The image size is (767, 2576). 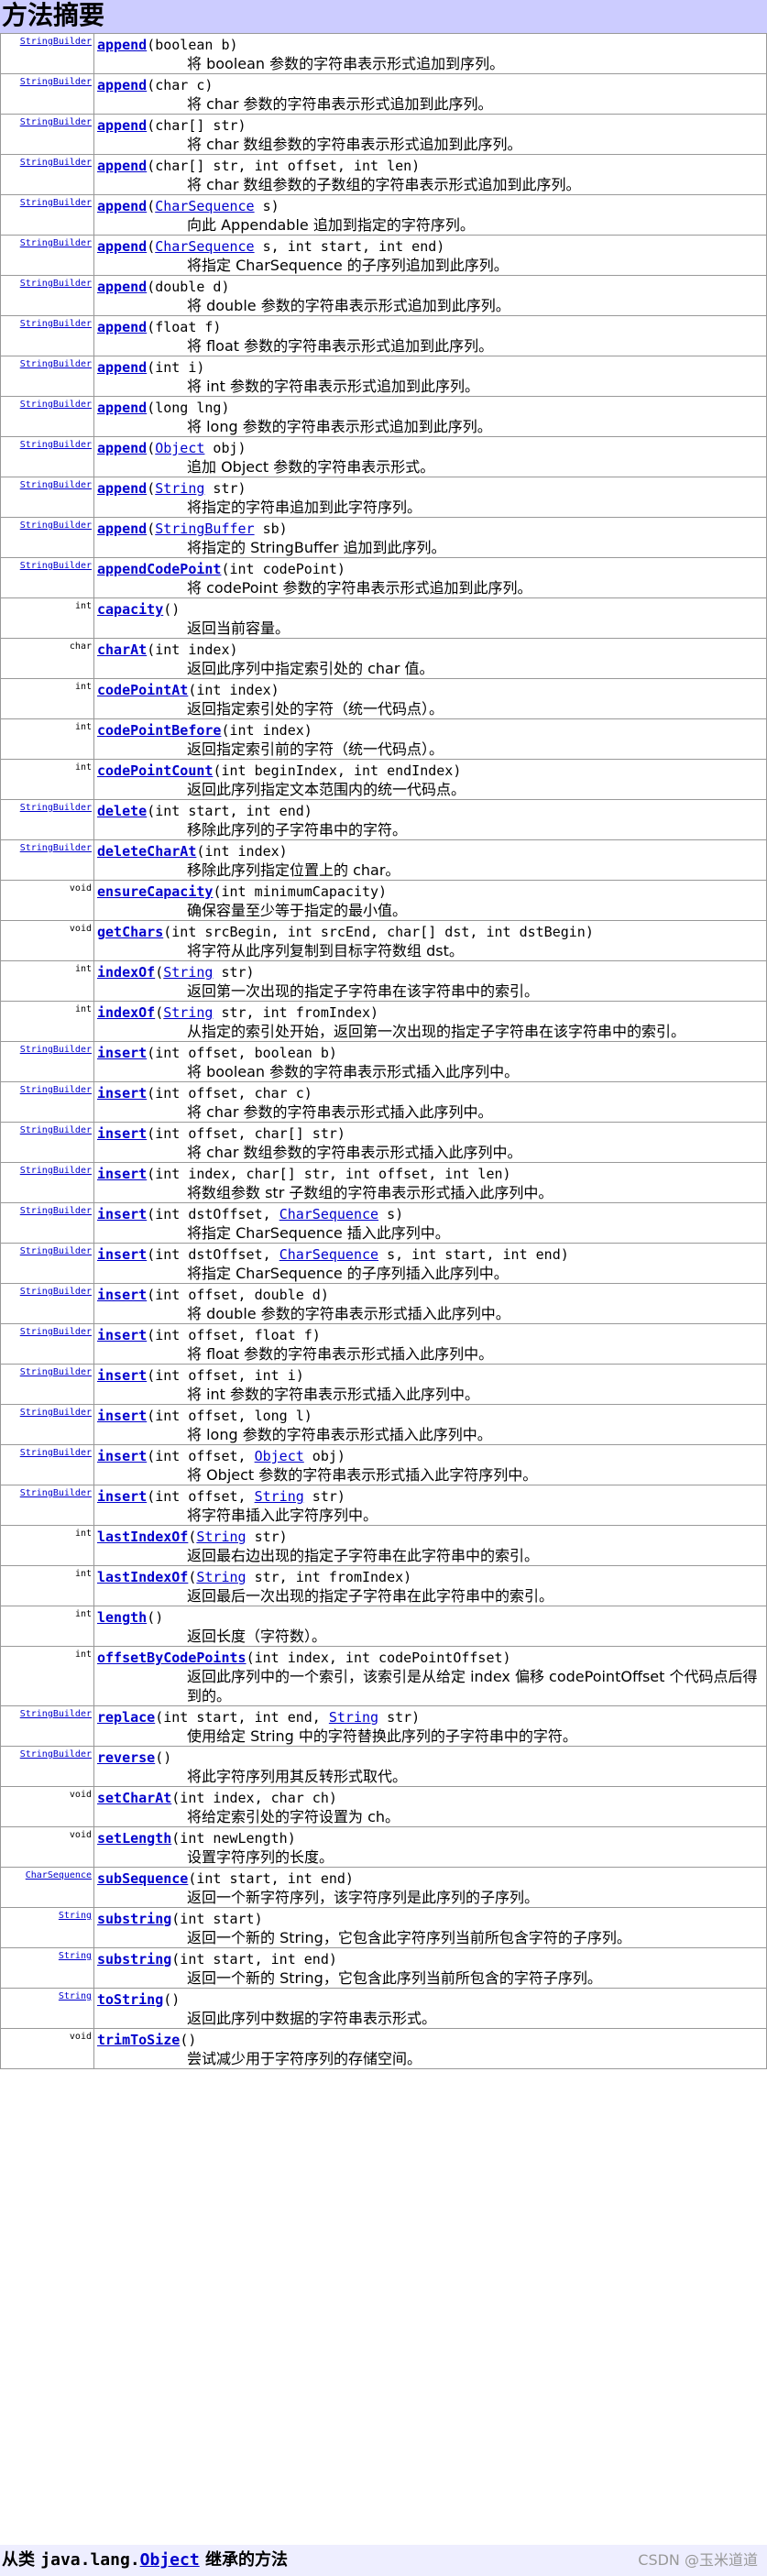 I want to click on method-name-link: reverse, so click(x=126, y=1757).